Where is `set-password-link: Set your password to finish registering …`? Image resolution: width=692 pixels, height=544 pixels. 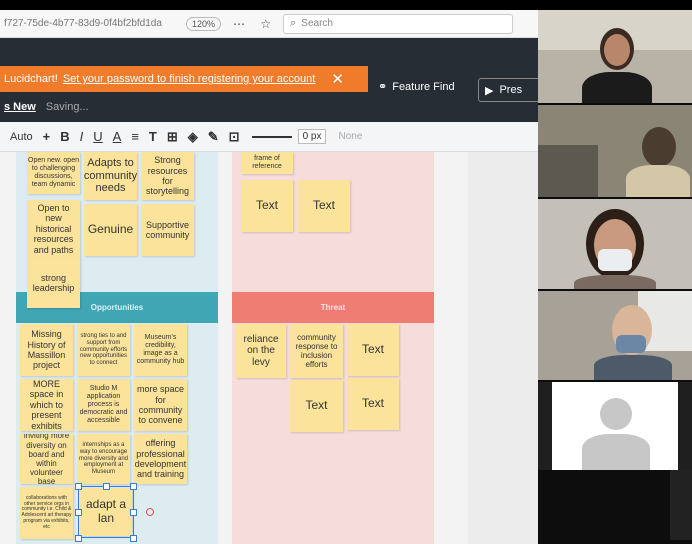
set-password-link: Set your password to finish registering … is located at coordinates (189, 79).